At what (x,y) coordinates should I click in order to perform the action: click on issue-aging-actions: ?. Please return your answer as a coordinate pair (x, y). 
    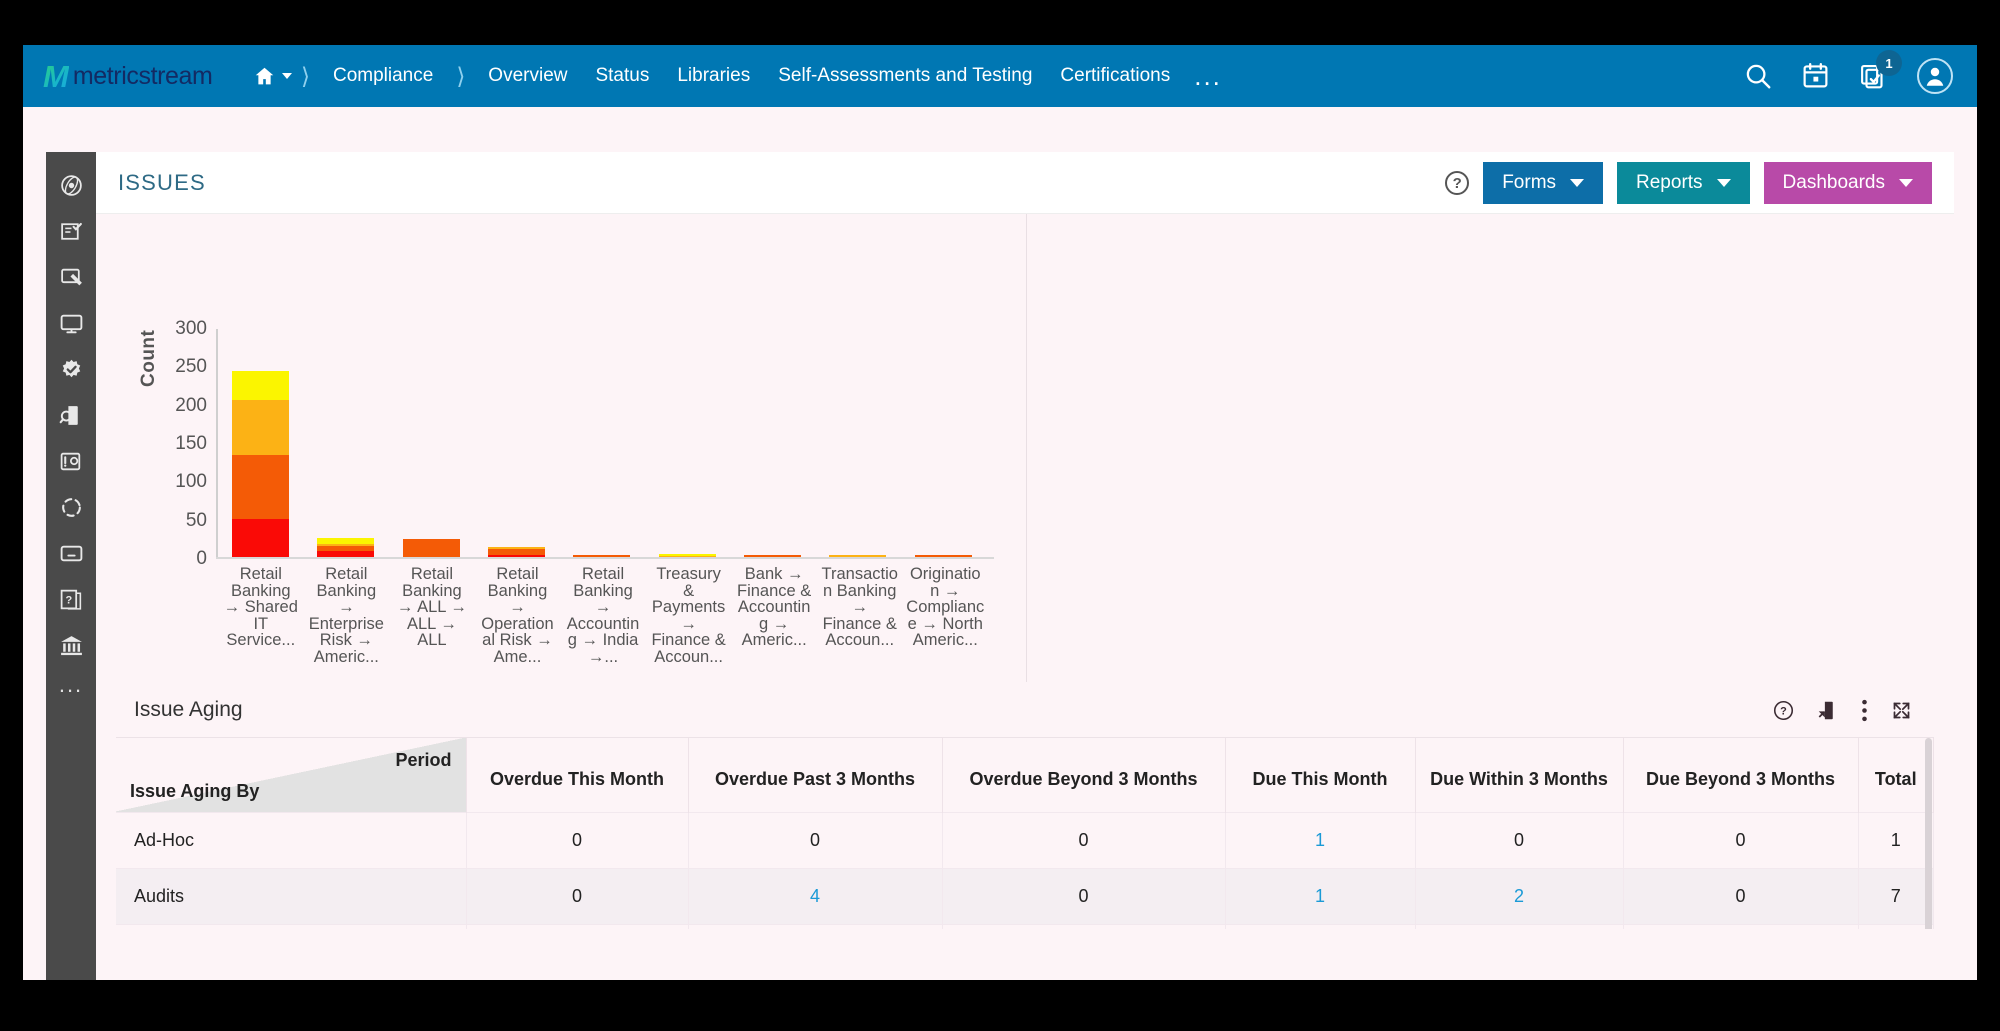
    Looking at the image, I should click on (1842, 710).